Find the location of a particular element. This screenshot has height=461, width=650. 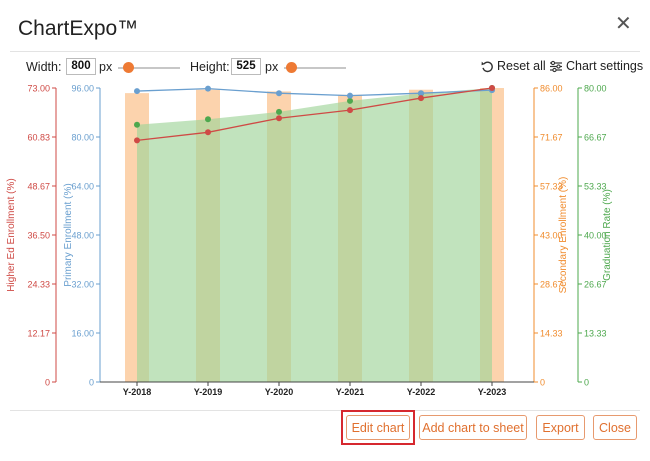

x-tick-label: Y-2021 is located at coordinates (350, 392).